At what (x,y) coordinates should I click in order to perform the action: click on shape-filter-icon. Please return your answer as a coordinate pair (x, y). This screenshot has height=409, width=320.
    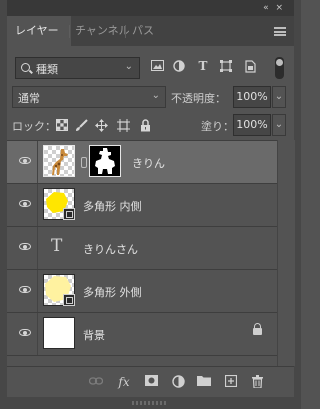
    Looking at the image, I should click on (226, 66).